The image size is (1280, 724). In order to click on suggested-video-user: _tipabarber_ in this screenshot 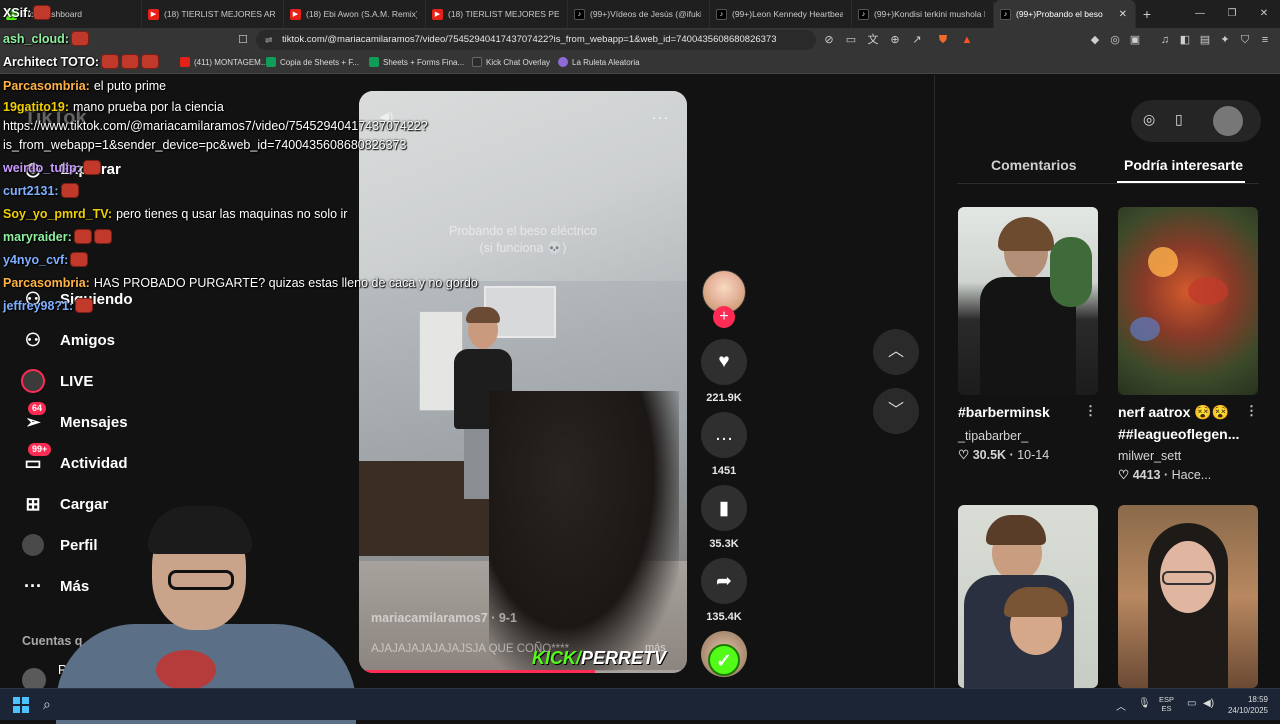, I will do `click(993, 436)`.